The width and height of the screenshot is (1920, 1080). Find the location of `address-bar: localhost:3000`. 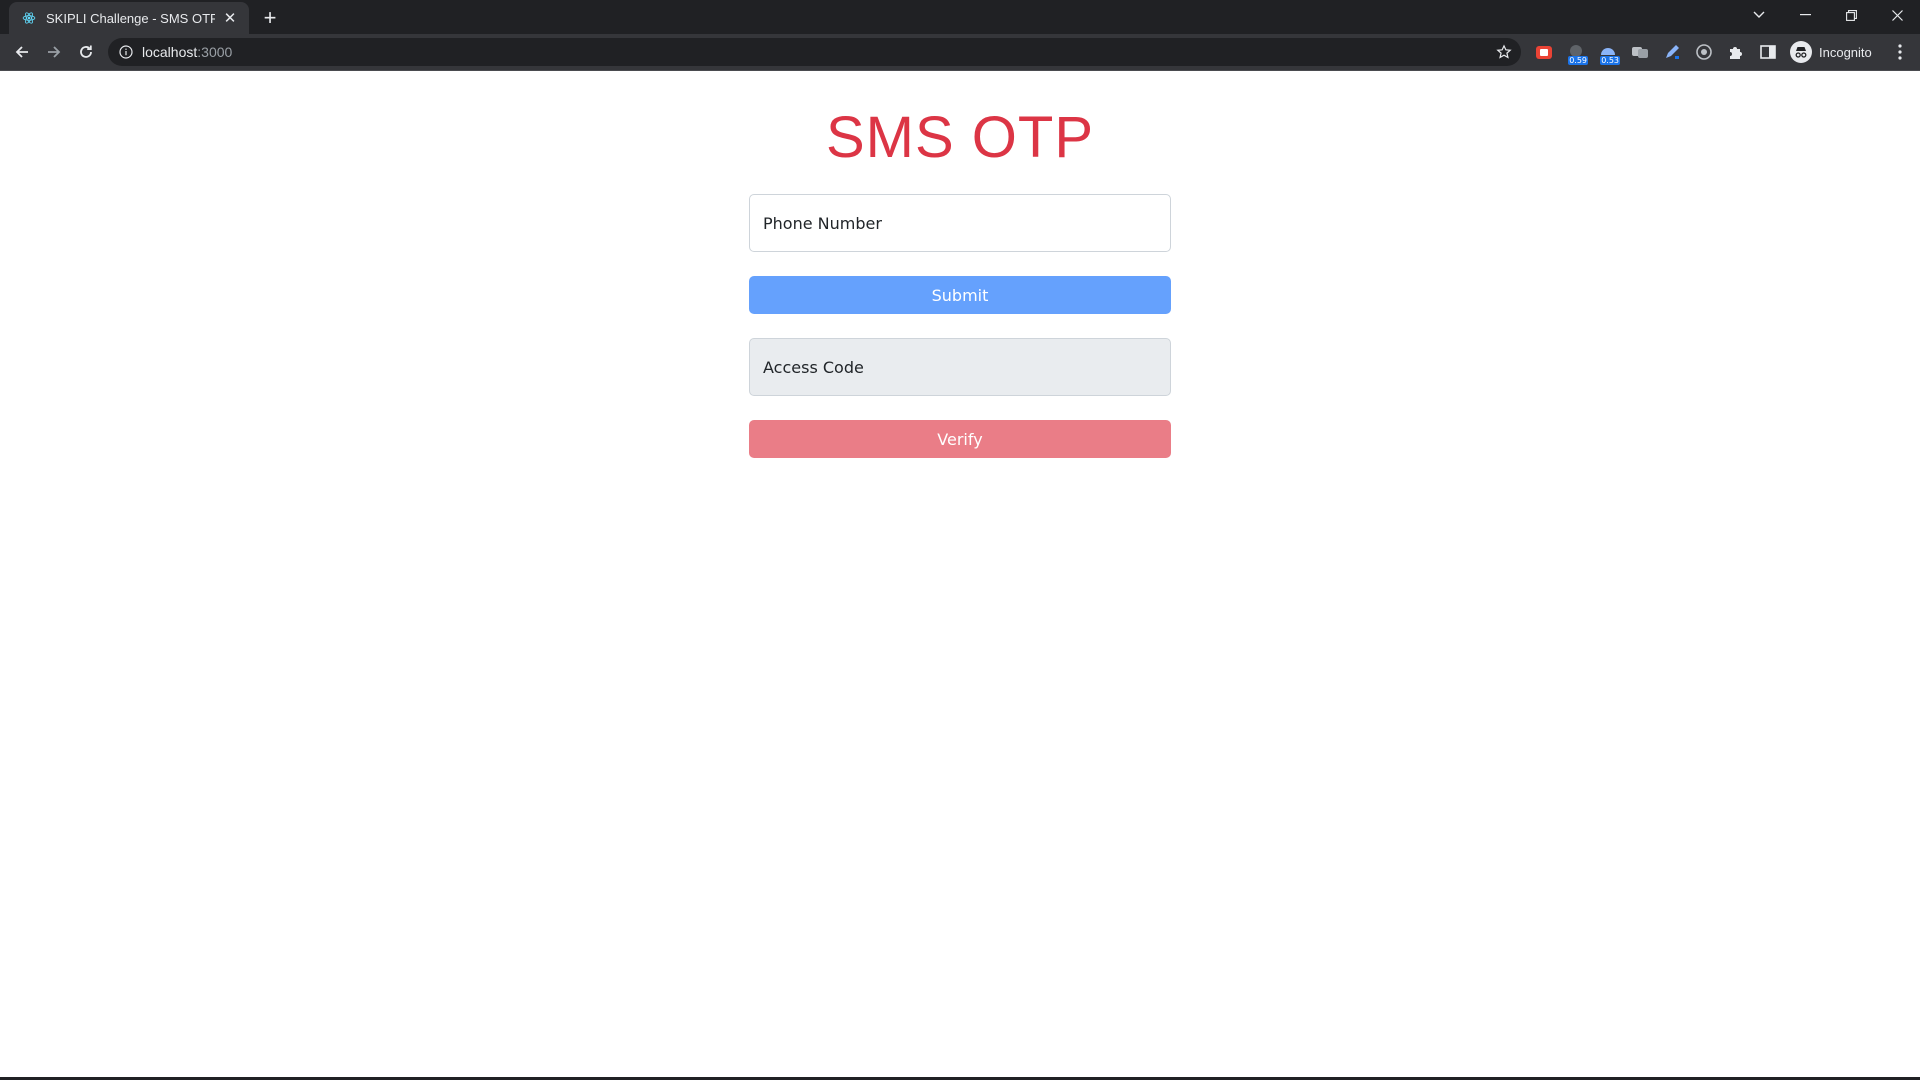

address-bar: localhost:3000 is located at coordinates (814, 52).